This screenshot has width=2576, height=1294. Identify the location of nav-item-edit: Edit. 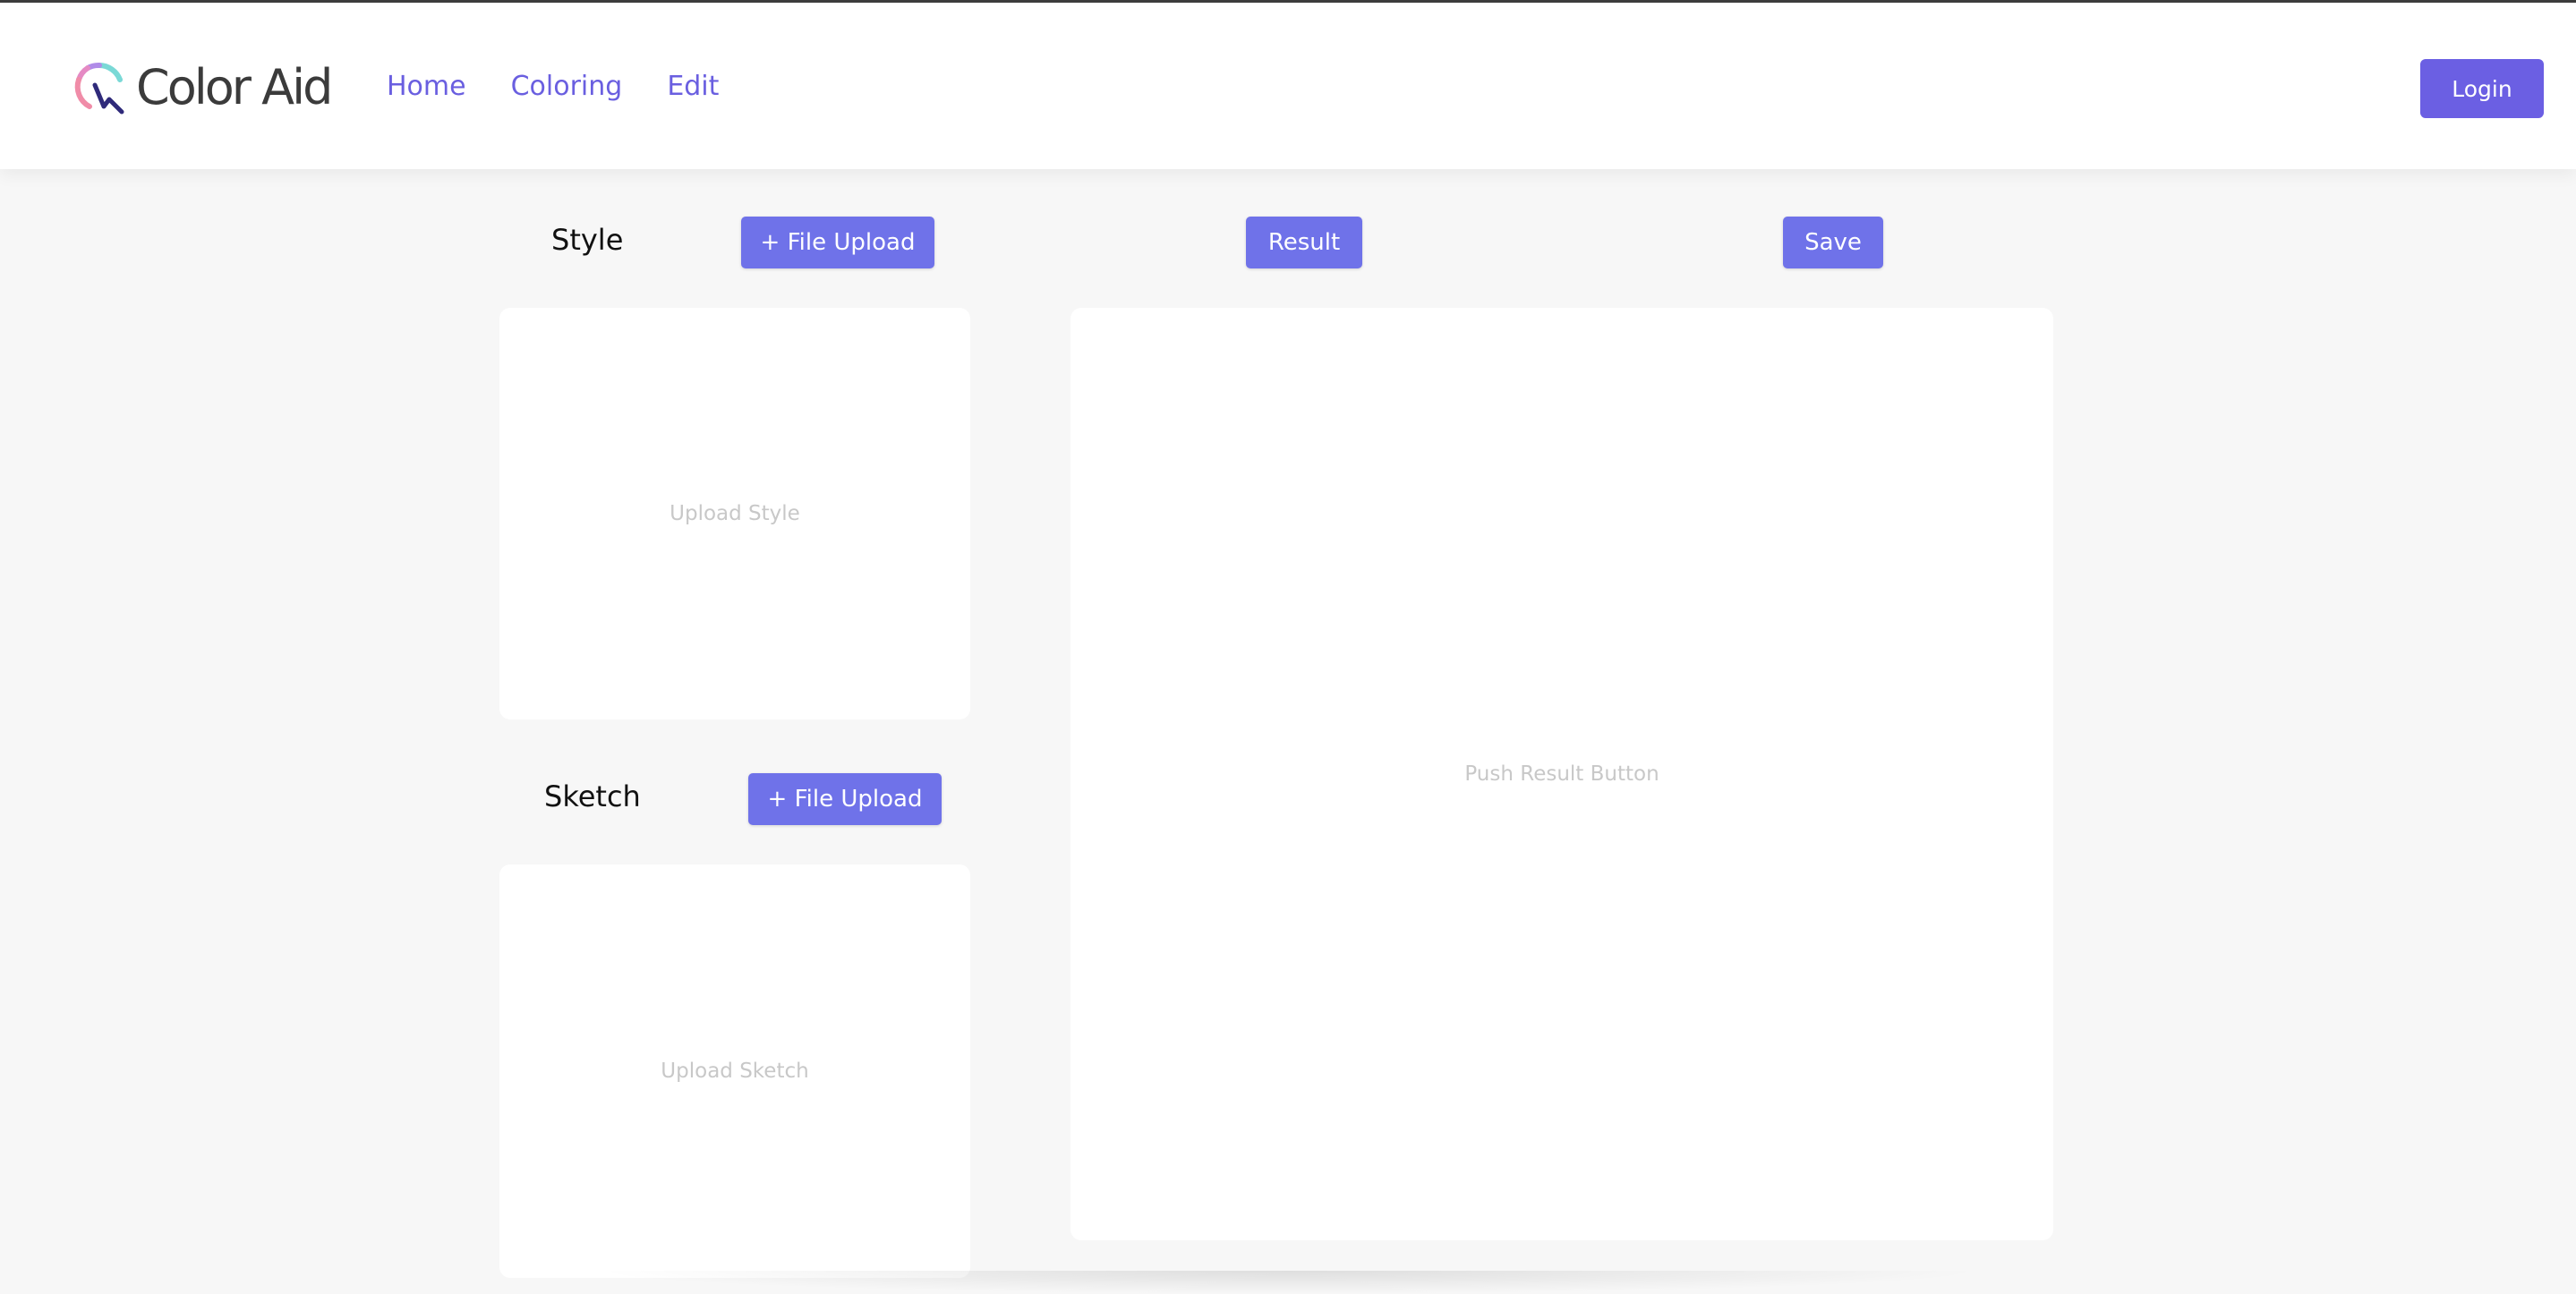
(693, 87).